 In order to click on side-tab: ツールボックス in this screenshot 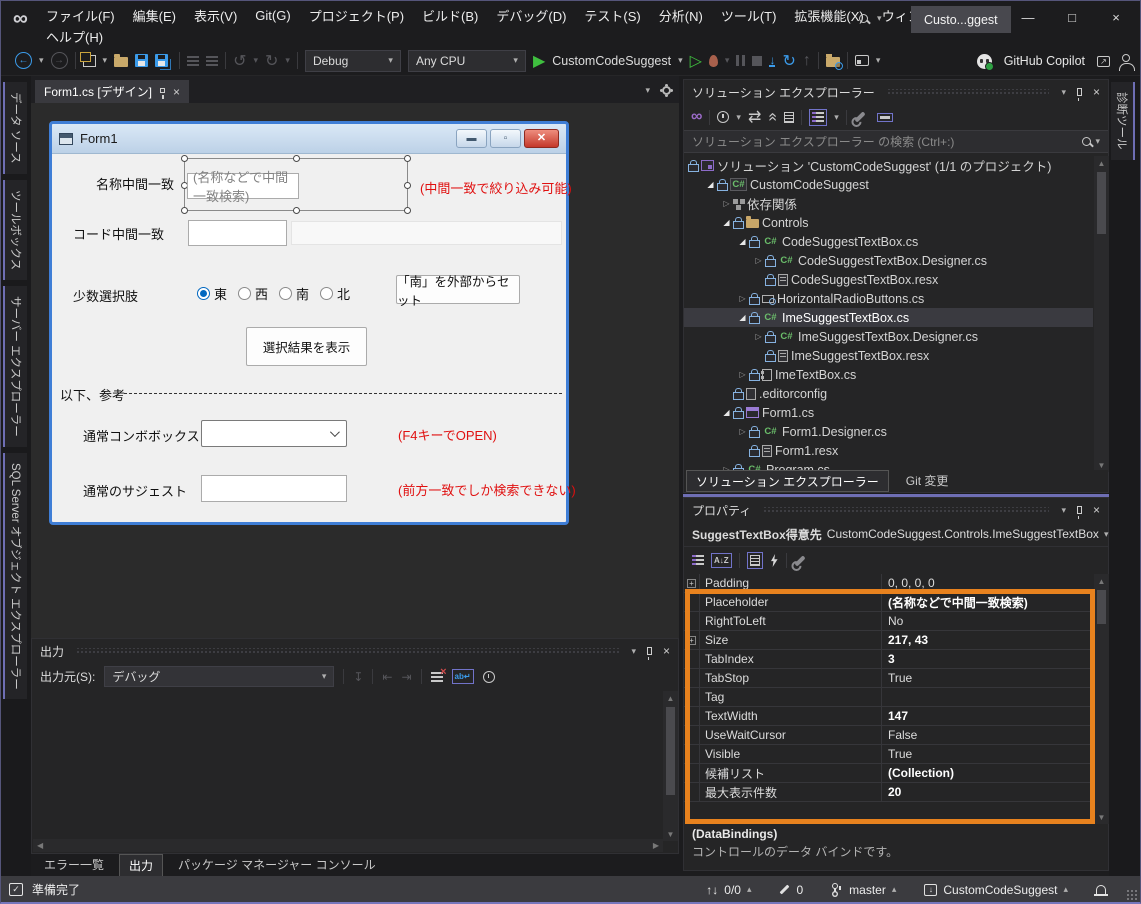, I will do `click(15, 229)`.